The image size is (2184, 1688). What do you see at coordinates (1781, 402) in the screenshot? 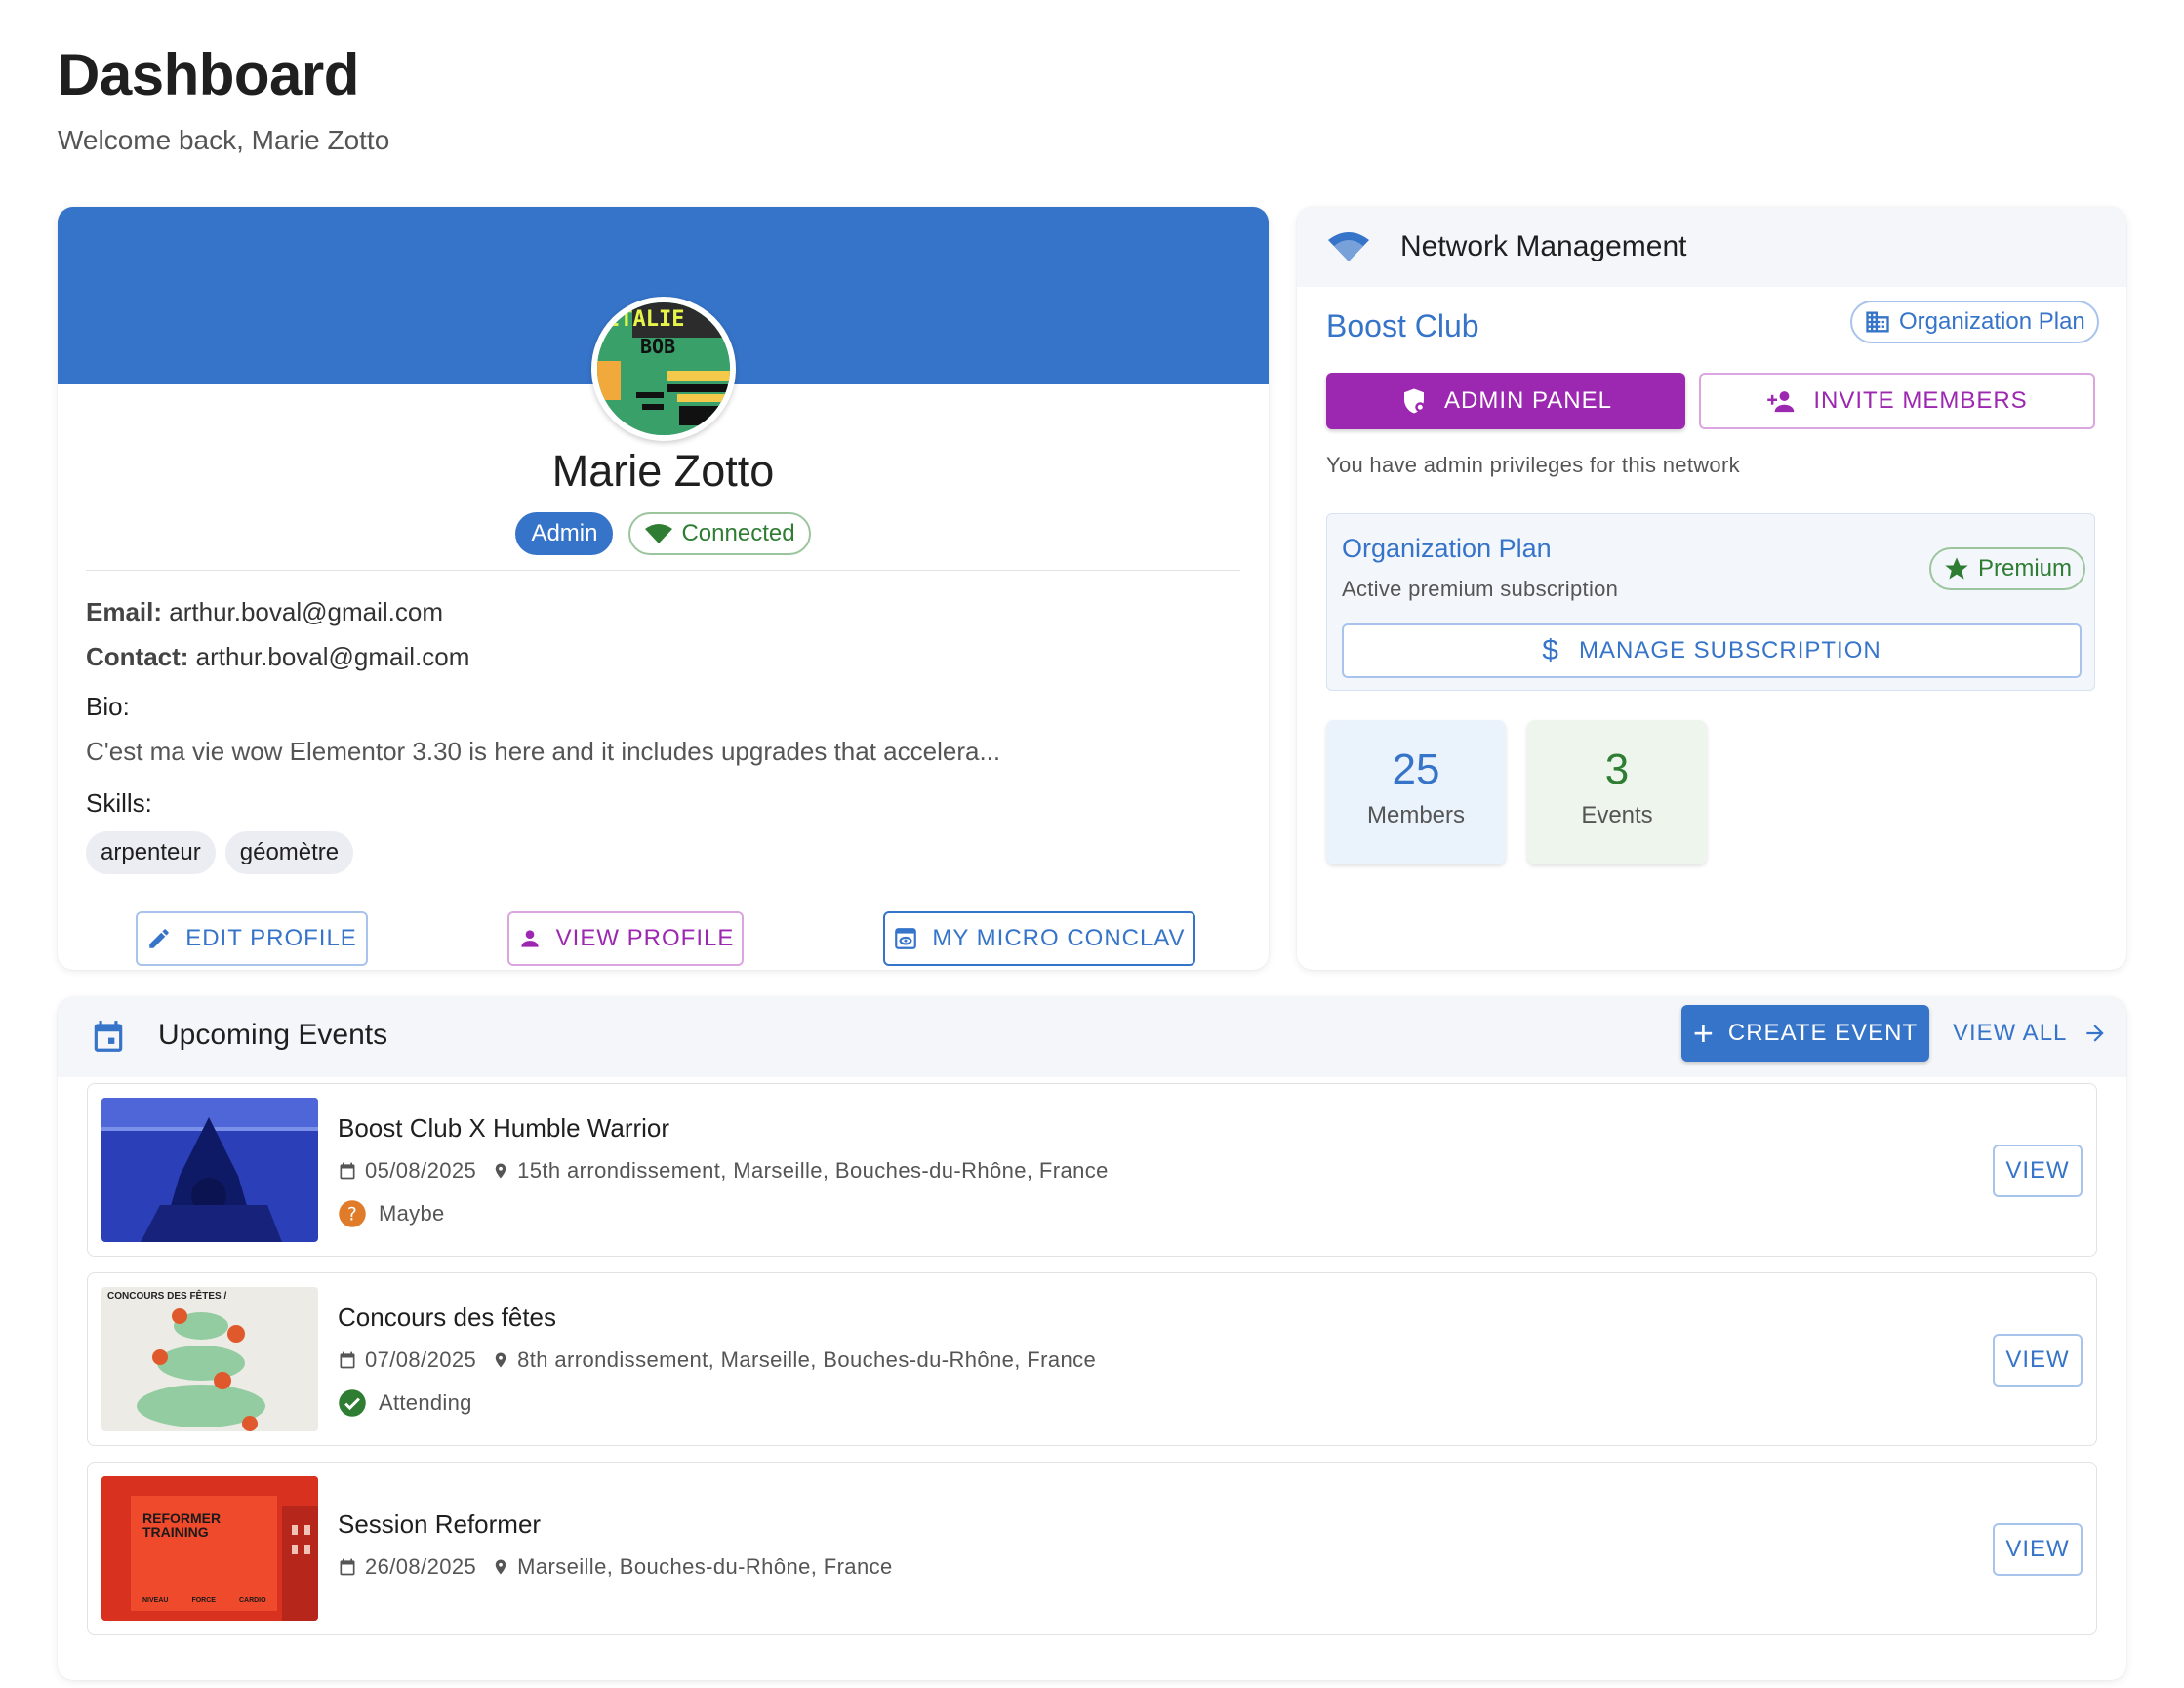
I see `person-add-icon` at bounding box center [1781, 402].